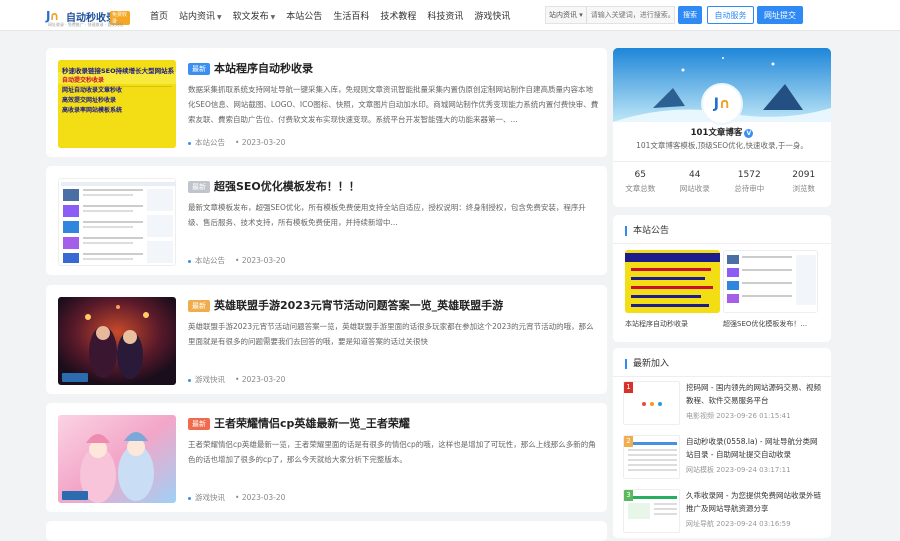 The width and height of the screenshot is (900, 541). I want to click on latest-thumbnail: 1, so click(651, 403).